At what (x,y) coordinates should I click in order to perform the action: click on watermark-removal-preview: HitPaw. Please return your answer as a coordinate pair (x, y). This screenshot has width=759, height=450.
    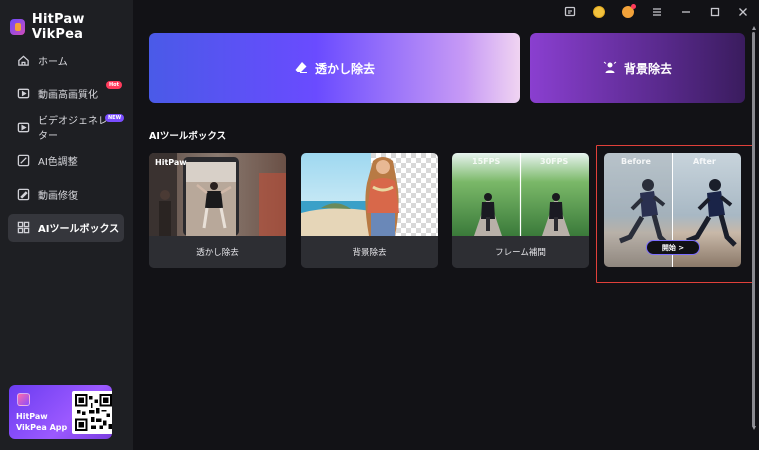
    Looking at the image, I should click on (217, 194).